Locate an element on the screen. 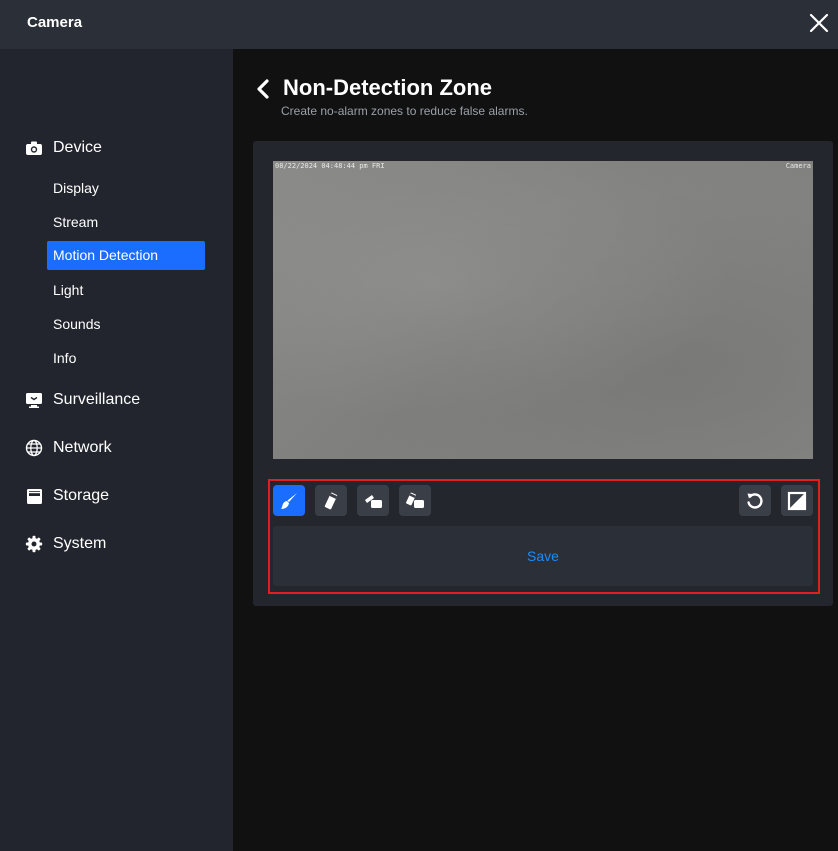  close-button is located at coordinates (819, 23).